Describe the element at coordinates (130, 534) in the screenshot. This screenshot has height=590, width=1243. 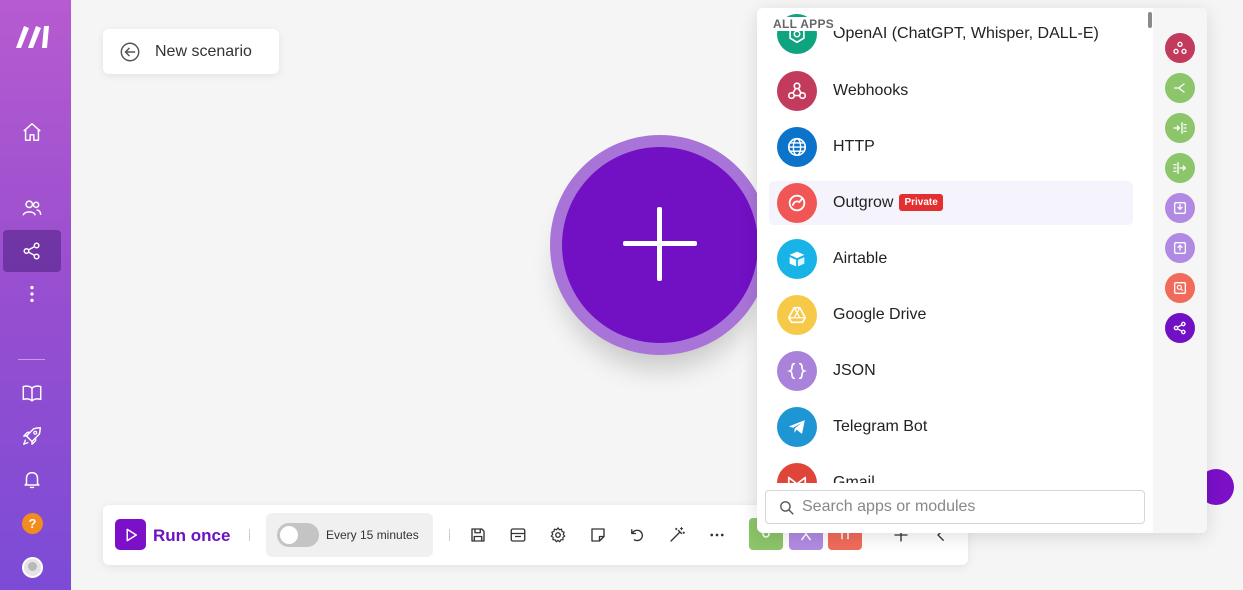
I see `play-icon` at that location.